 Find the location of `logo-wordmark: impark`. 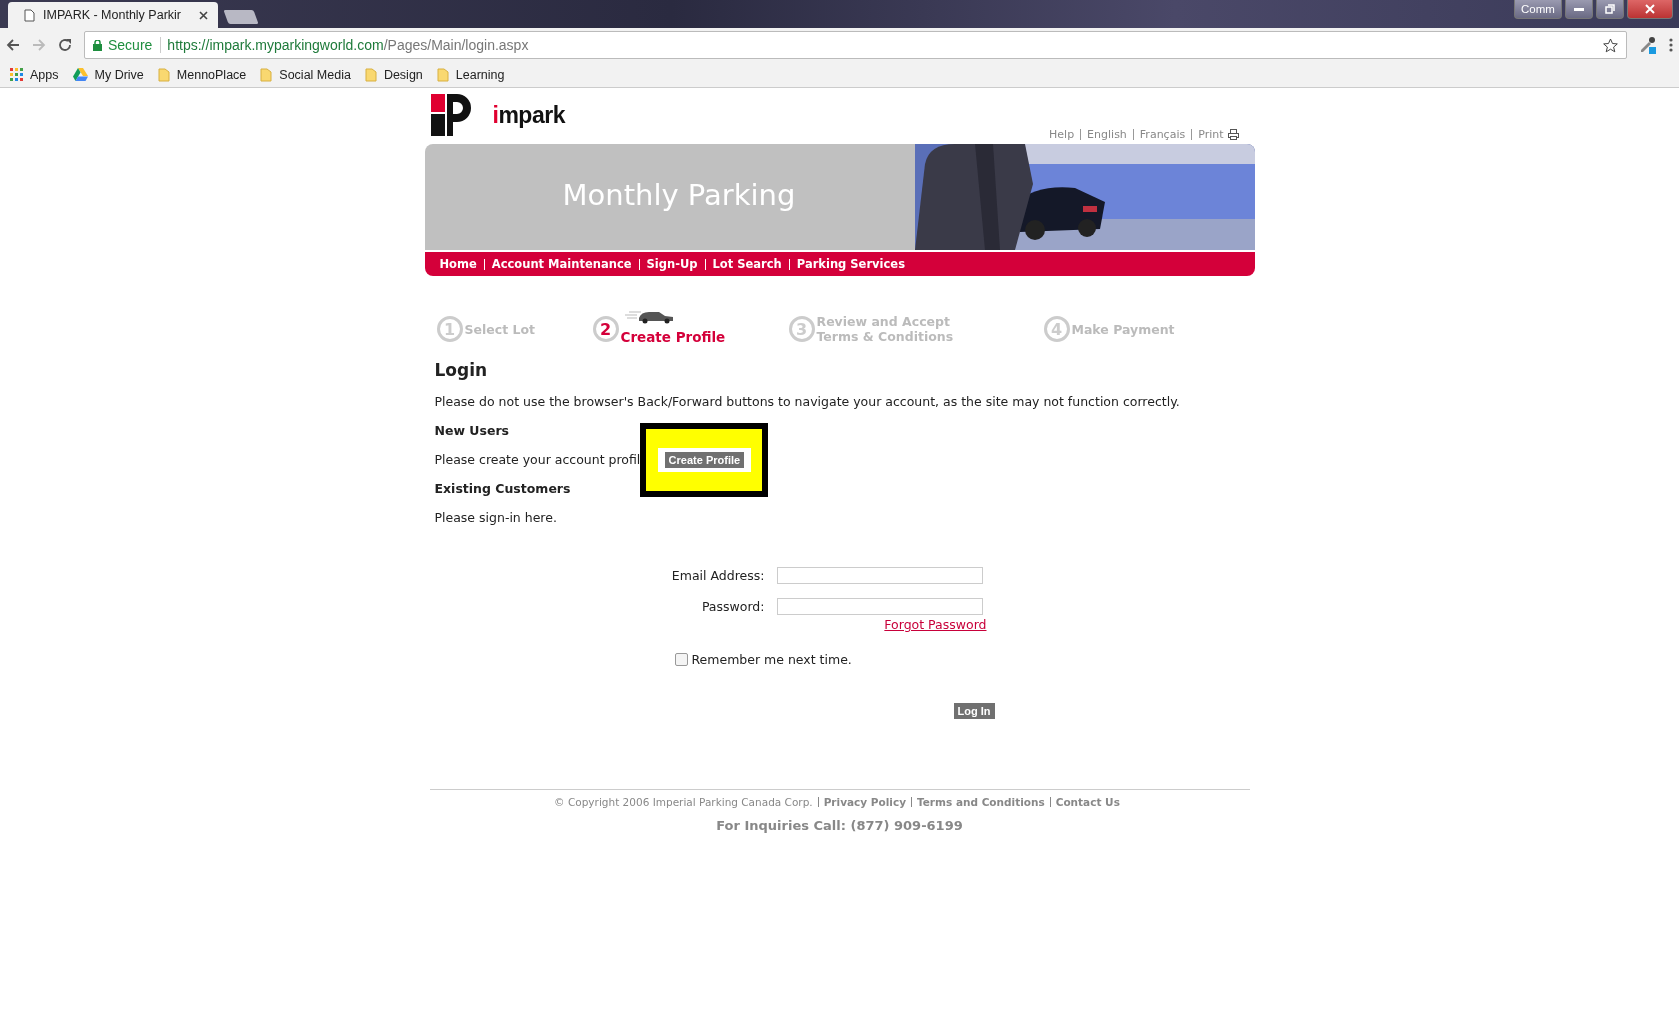

logo-wordmark: impark is located at coordinates (528, 115).